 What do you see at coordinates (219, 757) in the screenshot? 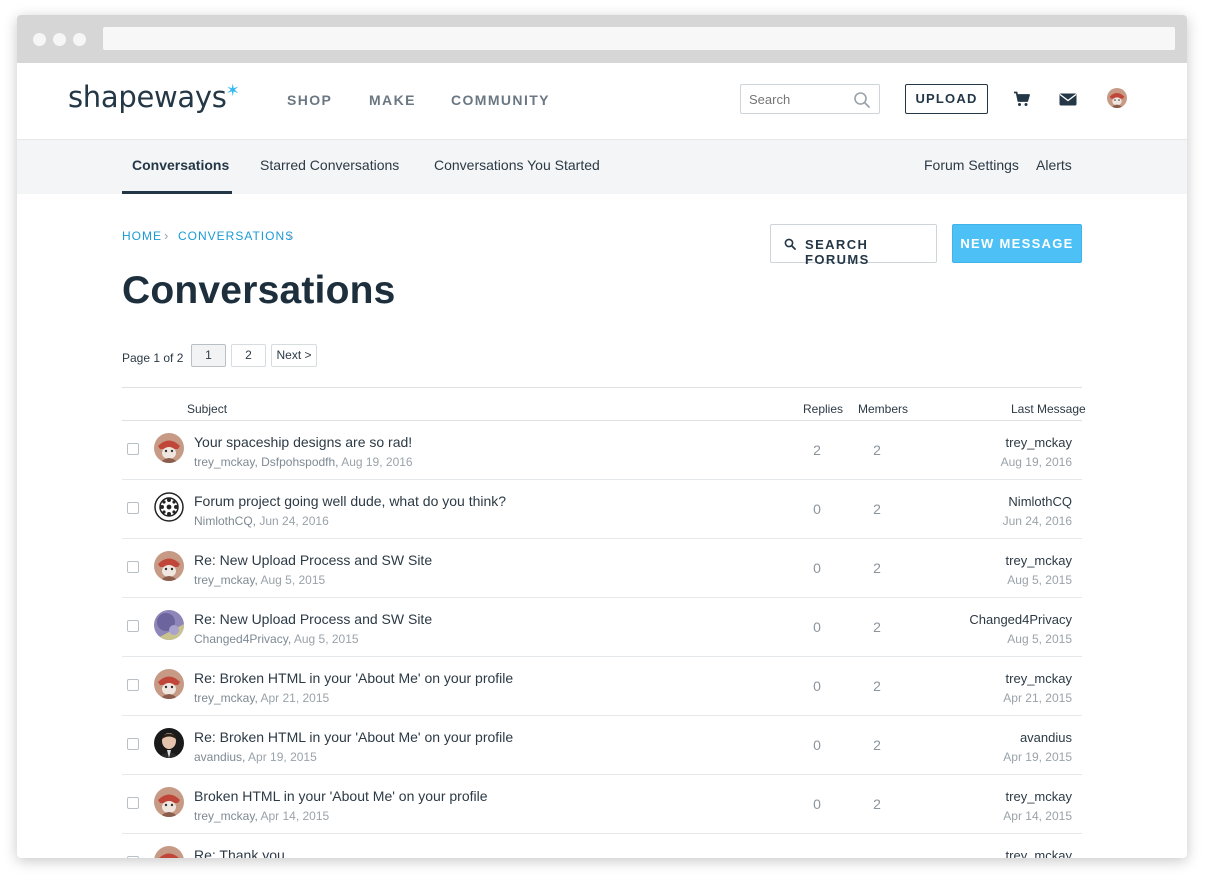
I see `participants: avandius,` at bounding box center [219, 757].